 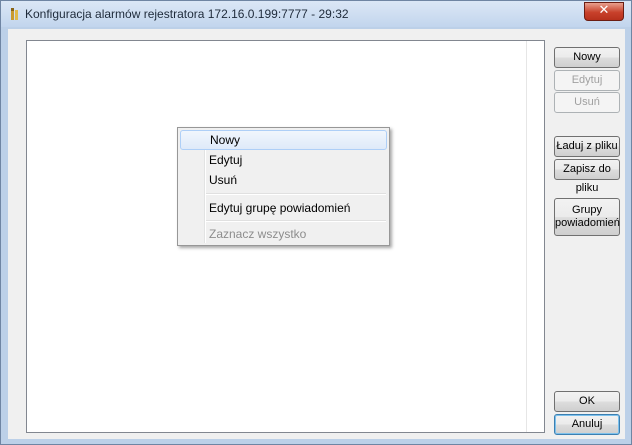 I want to click on ok-button: OK, so click(x=587, y=401).